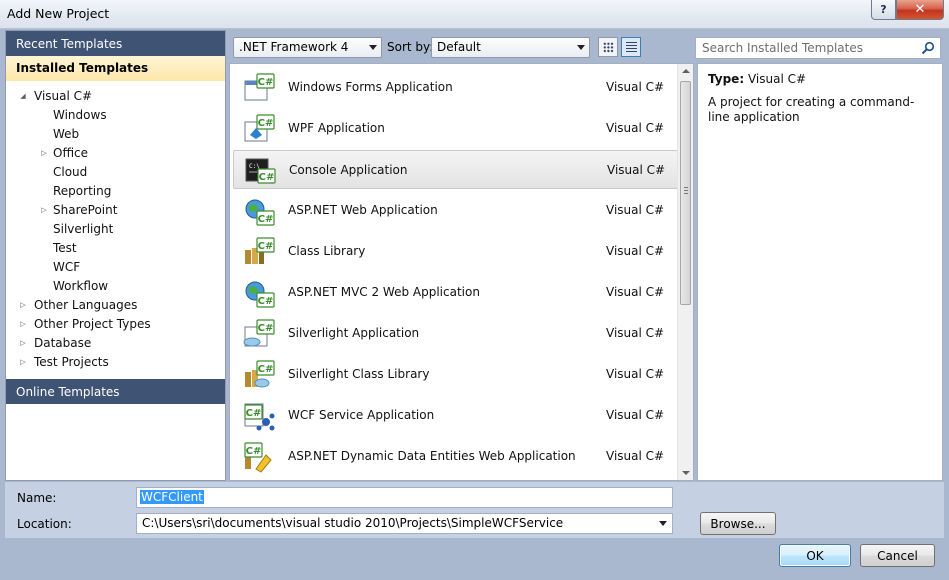 Image resolution: width=949 pixels, height=580 pixels. Describe the element at coordinates (44, 524) in the screenshot. I see `location-label: Location:` at that location.